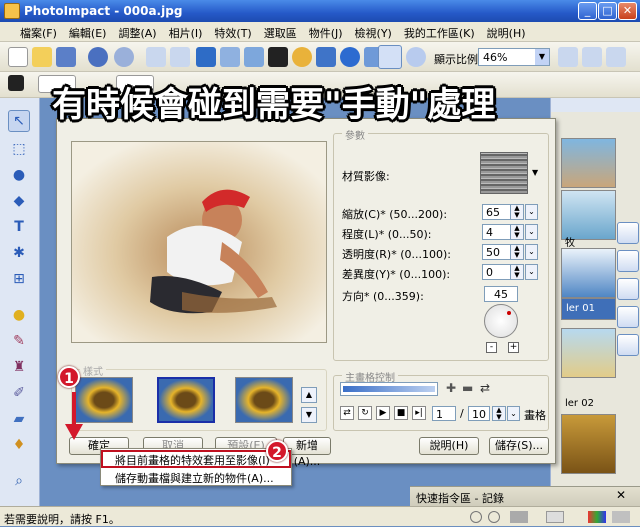 The image size is (640, 527). I want to click on menu-edit: 編輯(E), so click(88, 33).